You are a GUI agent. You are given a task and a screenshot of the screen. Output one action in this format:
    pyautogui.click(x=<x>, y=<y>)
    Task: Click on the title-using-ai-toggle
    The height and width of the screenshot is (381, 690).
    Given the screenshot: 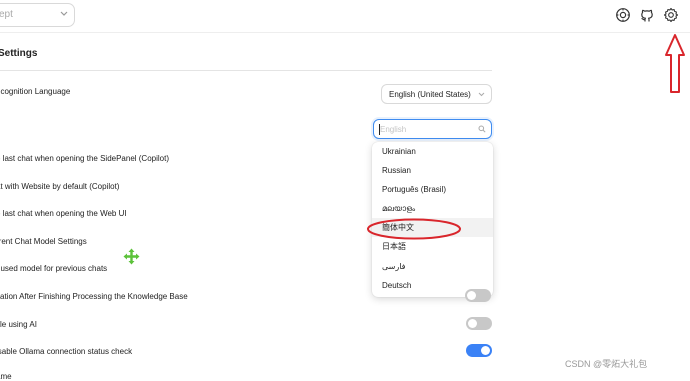 What is the action you would take?
    pyautogui.click(x=479, y=323)
    